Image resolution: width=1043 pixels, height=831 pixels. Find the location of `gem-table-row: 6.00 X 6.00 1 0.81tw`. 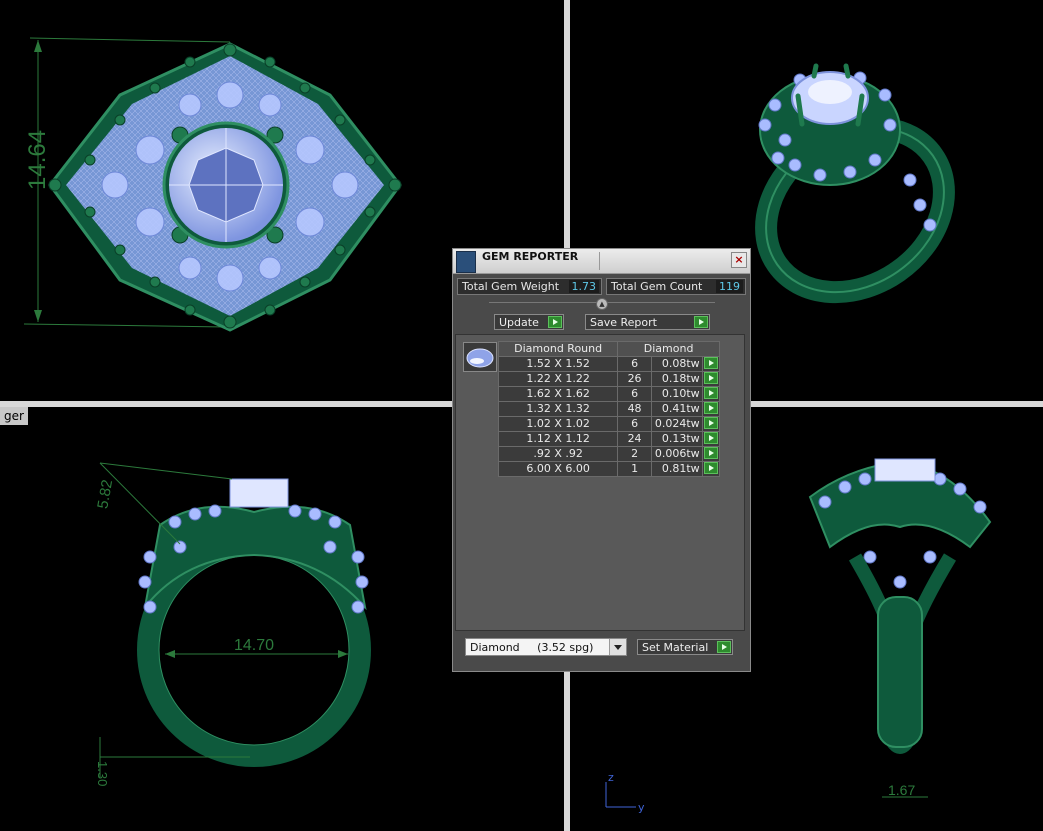

gem-table-row: 6.00 X 6.00 1 0.81tw is located at coordinates (609, 469).